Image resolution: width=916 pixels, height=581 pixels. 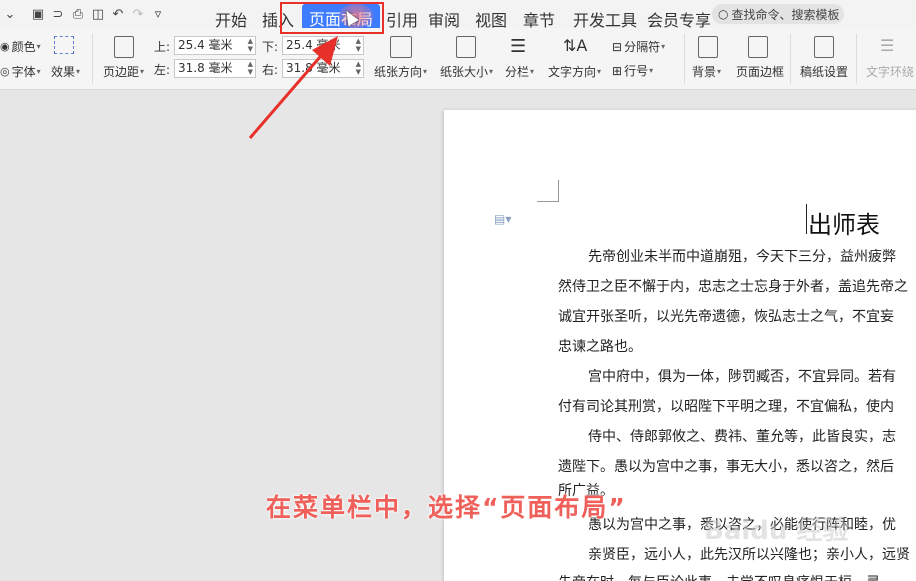 I want to click on redo-icon: ↷, so click(x=138, y=14).